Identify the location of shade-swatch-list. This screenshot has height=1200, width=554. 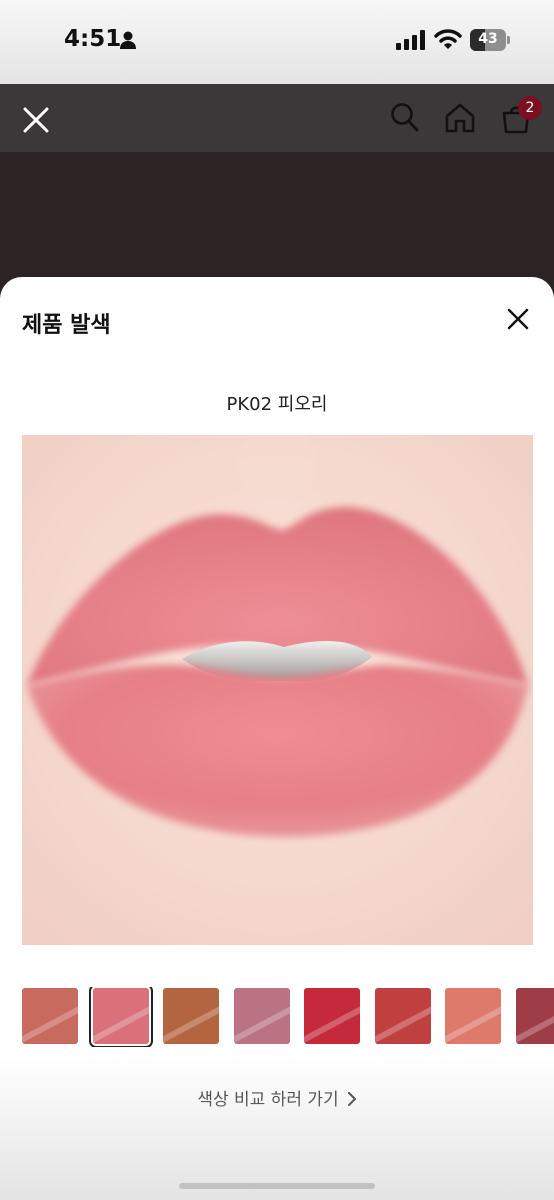
(277, 1017).